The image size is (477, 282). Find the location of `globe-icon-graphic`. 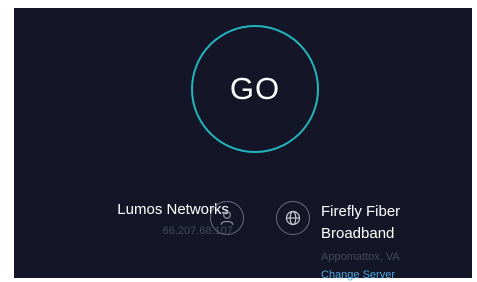

globe-icon-graphic is located at coordinates (293, 218).